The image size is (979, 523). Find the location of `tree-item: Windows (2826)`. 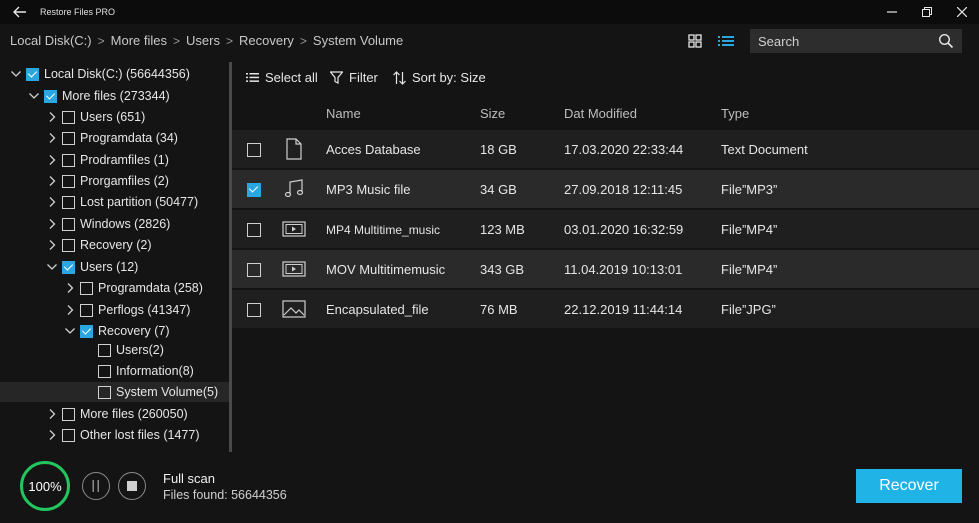

tree-item: Windows (2826) is located at coordinates (108, 224).